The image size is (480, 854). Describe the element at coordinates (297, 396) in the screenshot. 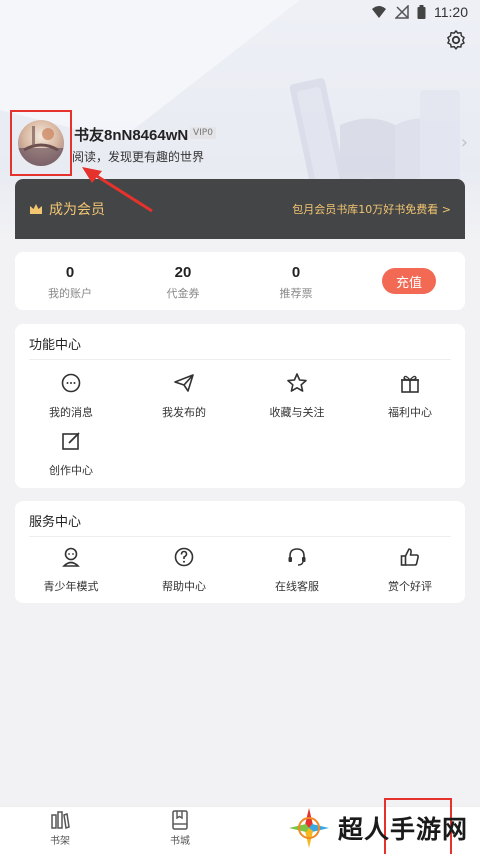

I see `grid-item-favorites: 收藏与关注` at that location.